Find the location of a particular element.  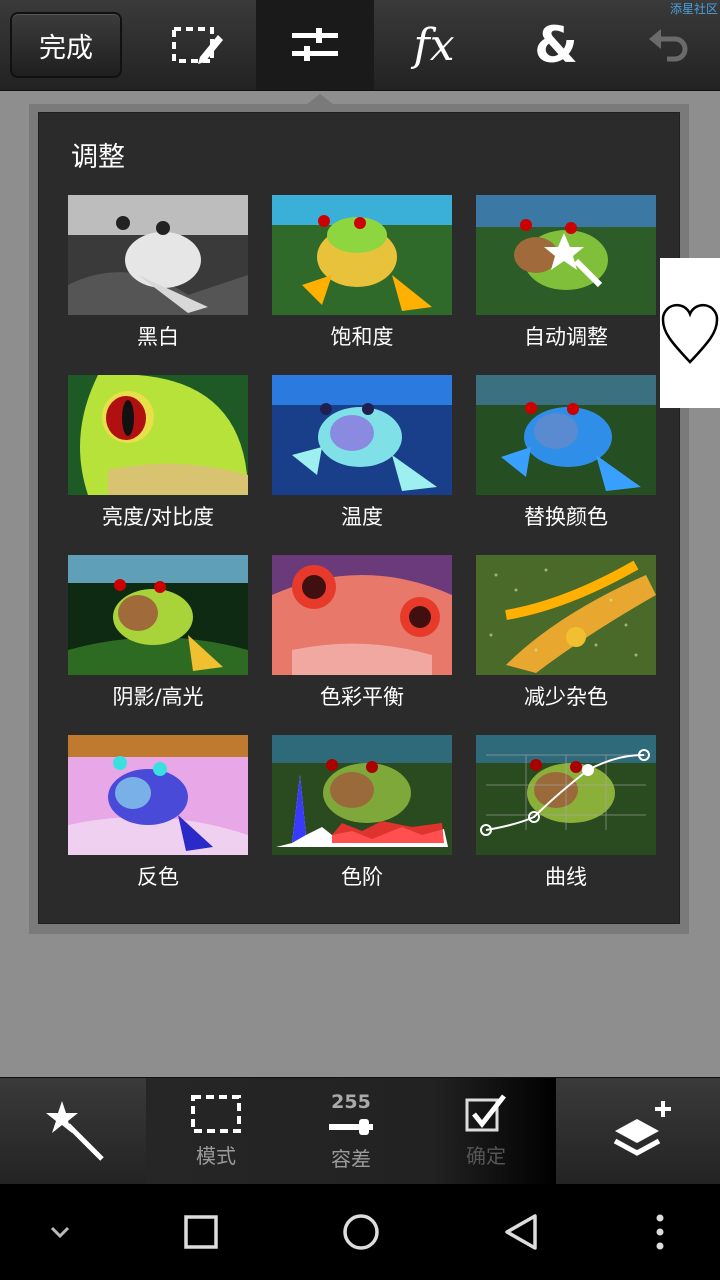

bottom-toolbar: 模式 255 容差 确定 is located at coordinates (360, 1131).